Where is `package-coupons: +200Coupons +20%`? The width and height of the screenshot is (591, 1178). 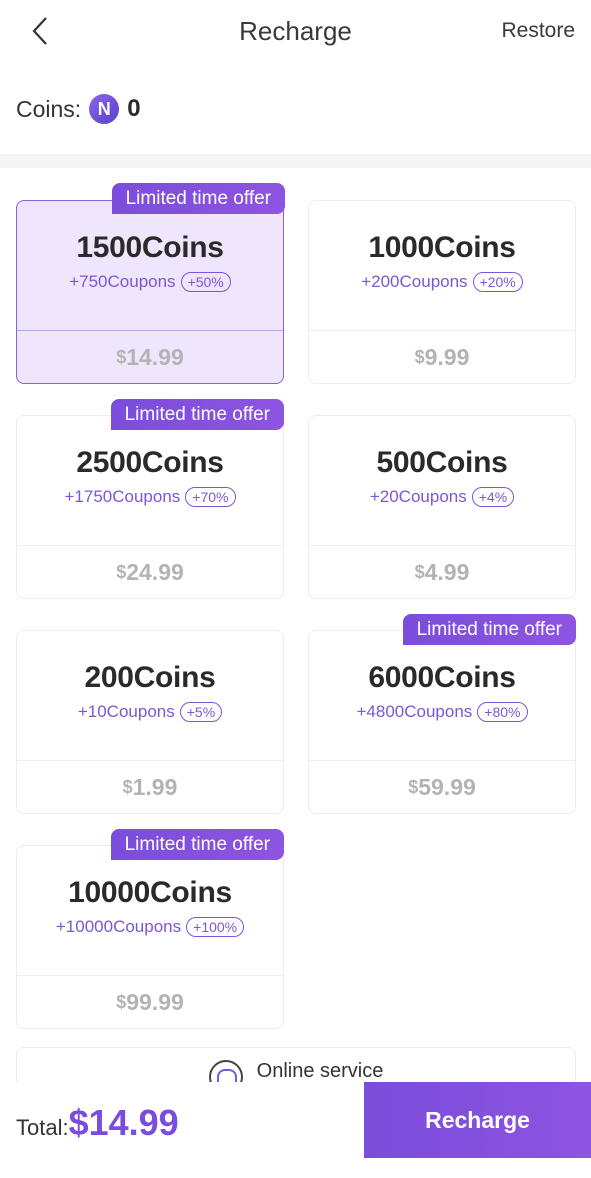 package-coupons: +200Coupons +20% is located at coordinates (442, 282).